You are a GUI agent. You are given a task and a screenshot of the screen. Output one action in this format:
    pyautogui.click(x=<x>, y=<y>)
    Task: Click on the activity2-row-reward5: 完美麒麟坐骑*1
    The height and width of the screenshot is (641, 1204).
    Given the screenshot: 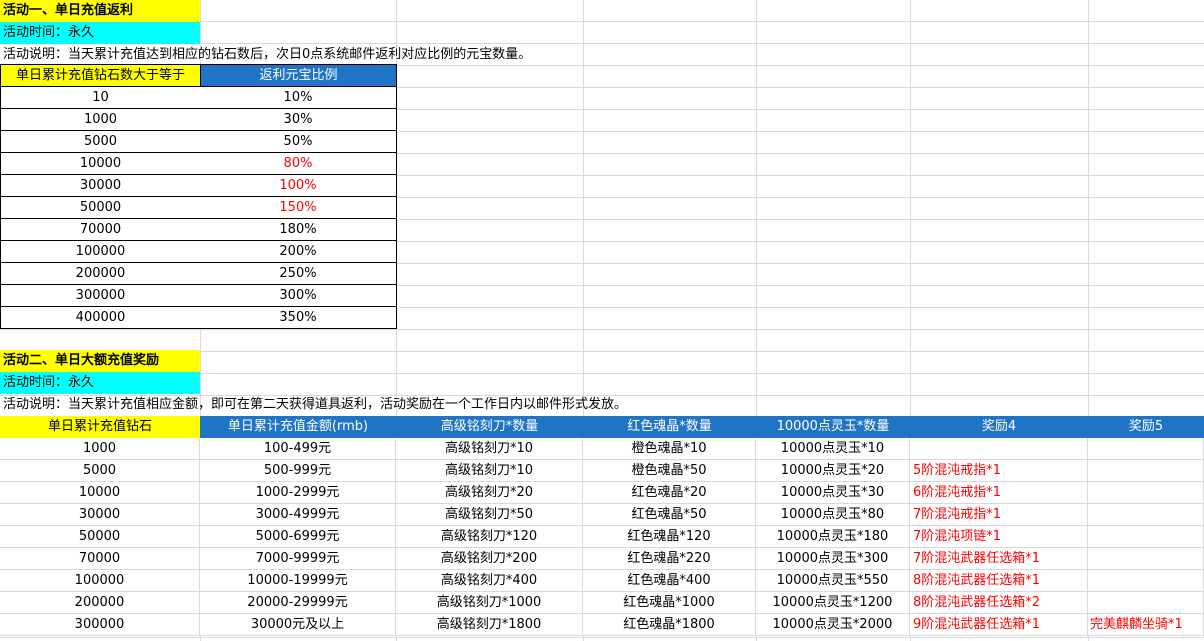 What is the action you would take?
    pyautogui.click(x=1146, y=625)
    